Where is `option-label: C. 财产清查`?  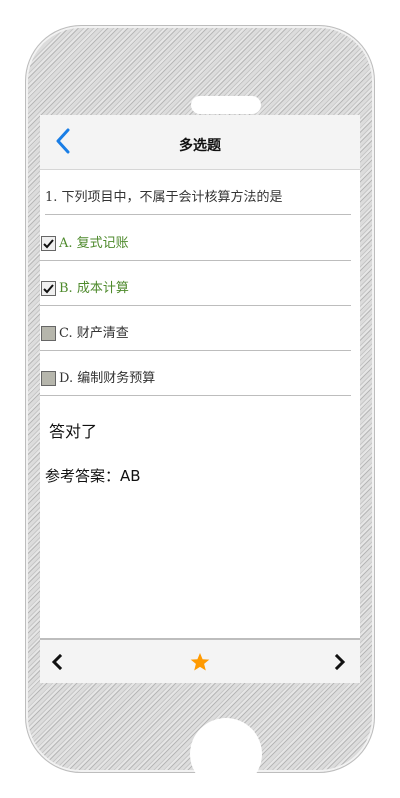 option-label: C. 财产清查 is located at coordinates (94, 333).